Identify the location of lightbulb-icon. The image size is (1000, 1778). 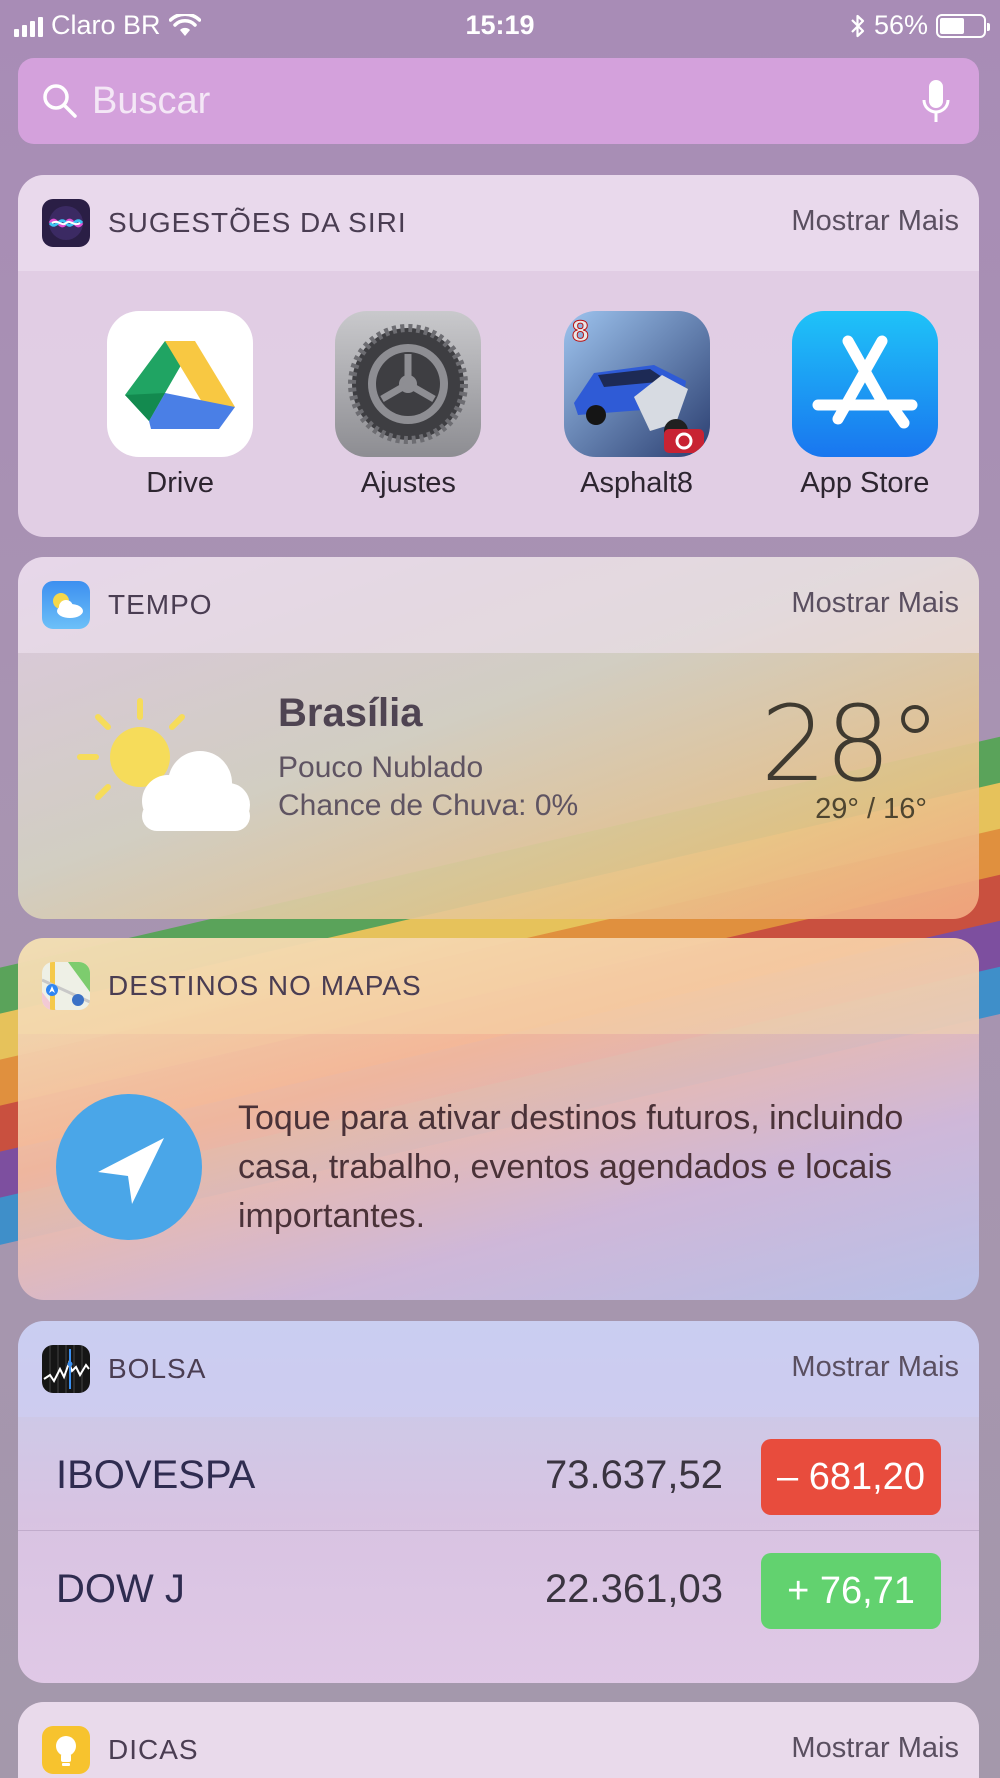
(66, 1750).